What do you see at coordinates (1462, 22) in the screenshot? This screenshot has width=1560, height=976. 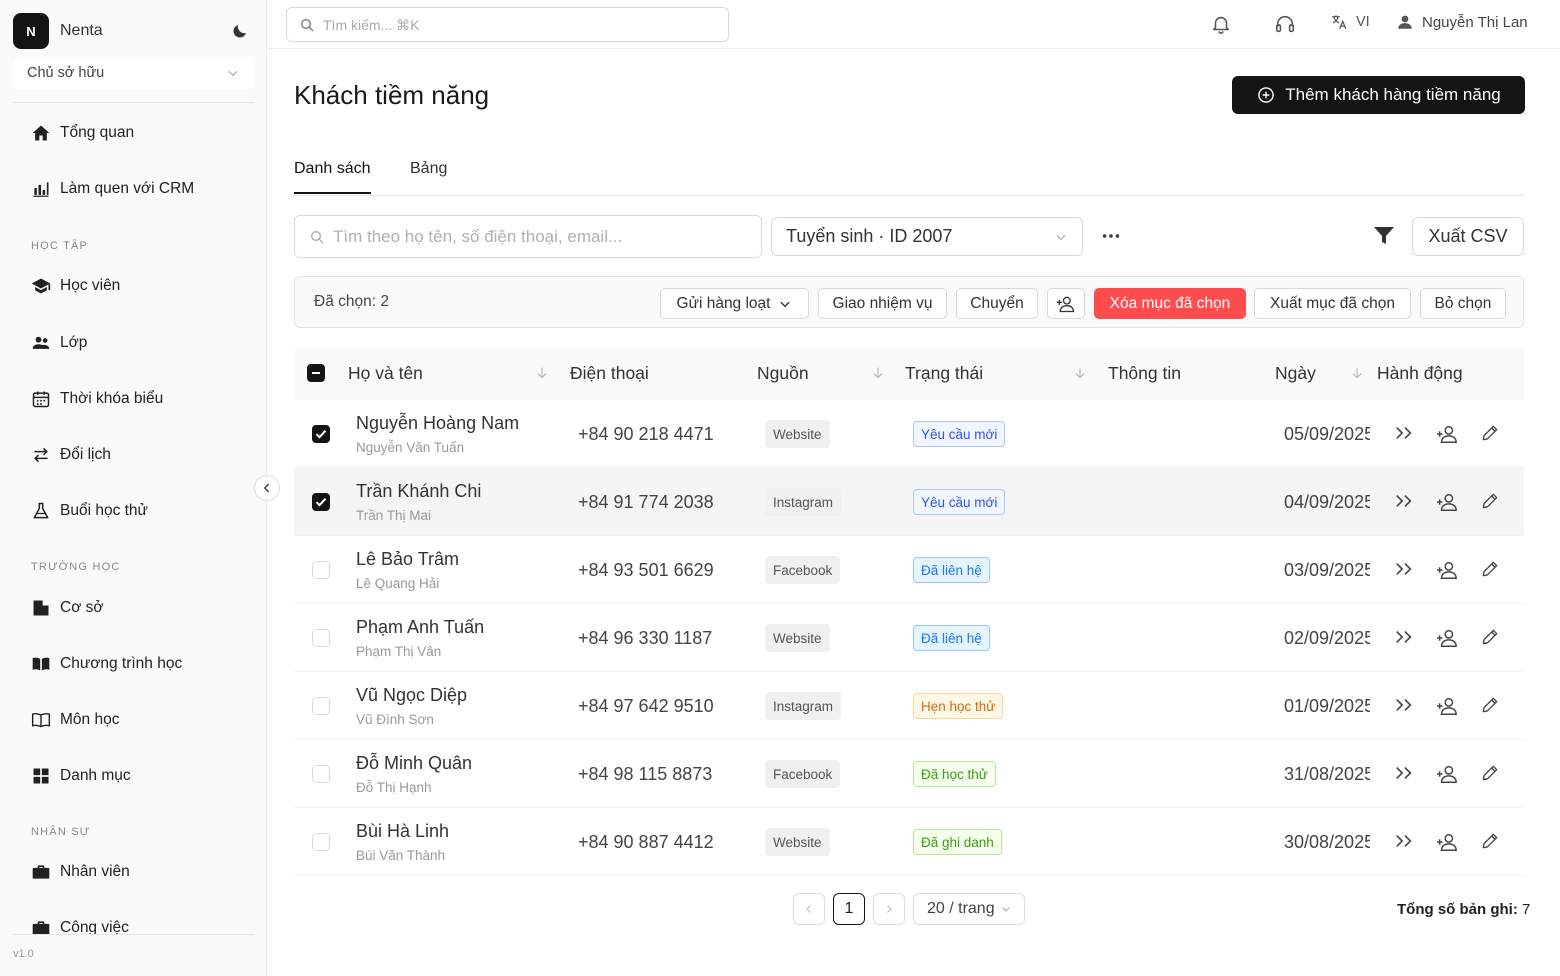 I see `user-menu: Nguyễn Thị Lan` at bounding box center [1462, 22].